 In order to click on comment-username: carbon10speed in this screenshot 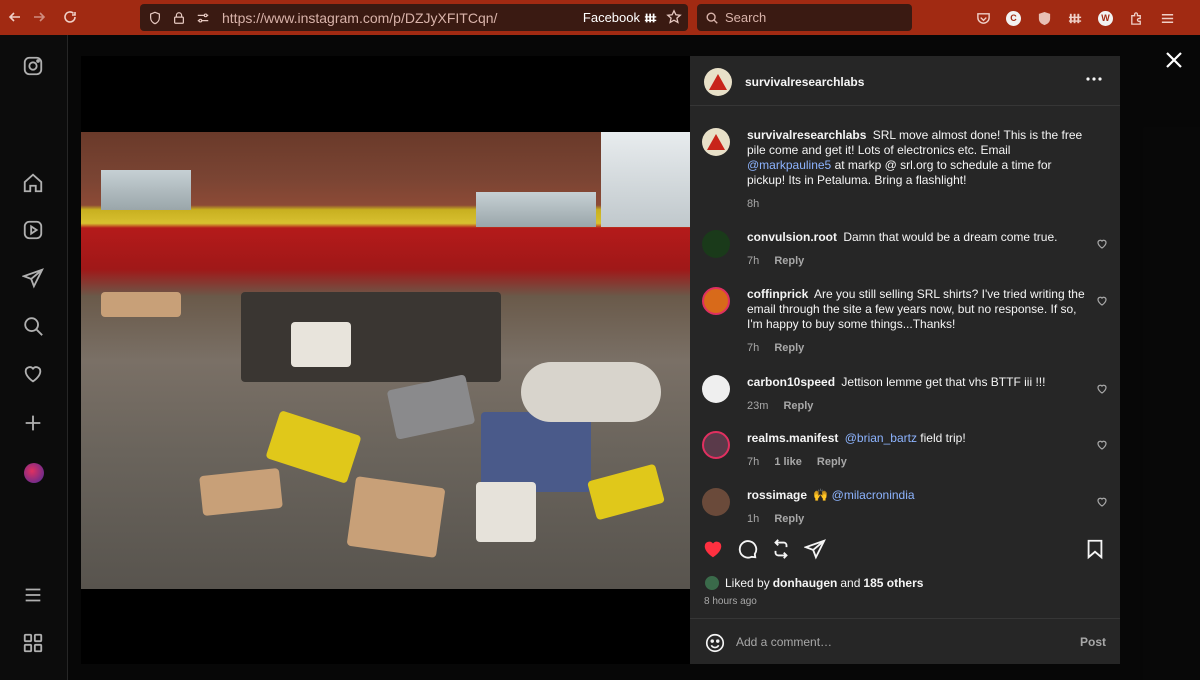, I will do `click(791, 382)`.